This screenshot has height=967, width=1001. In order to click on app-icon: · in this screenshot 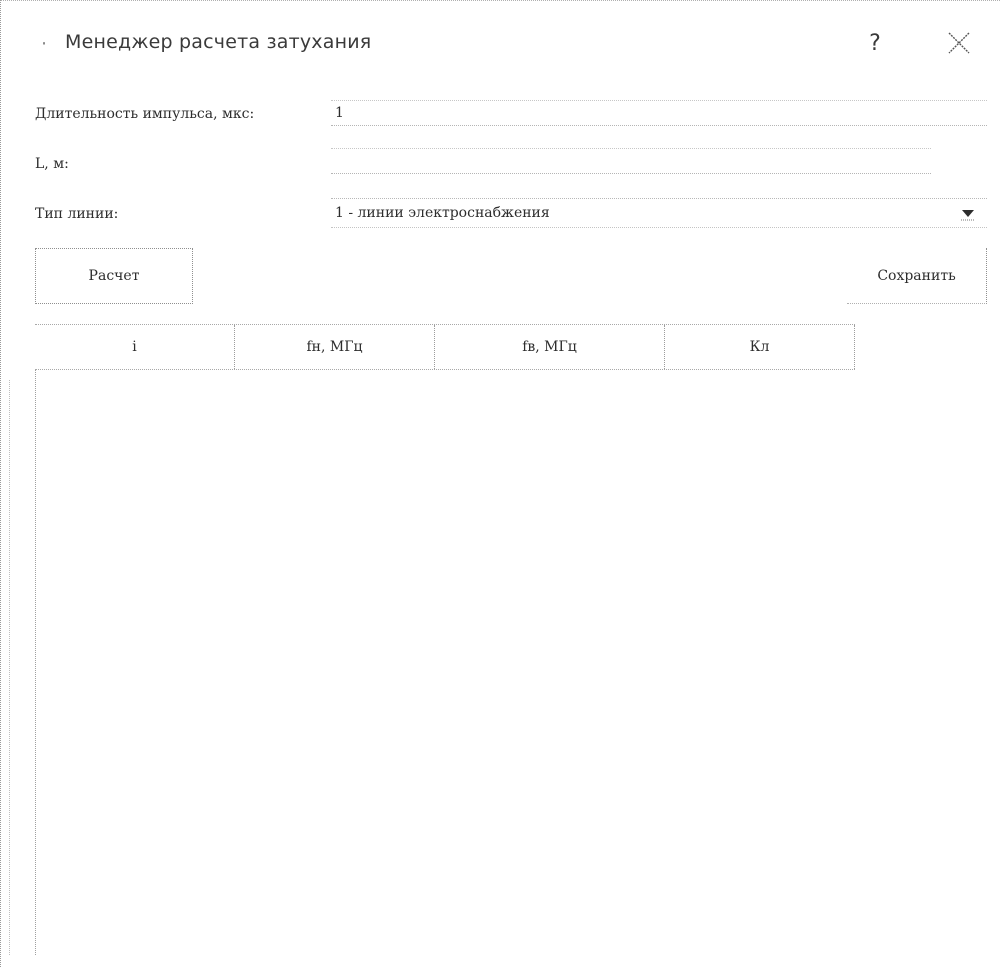, I will do `click(44, 44)`.